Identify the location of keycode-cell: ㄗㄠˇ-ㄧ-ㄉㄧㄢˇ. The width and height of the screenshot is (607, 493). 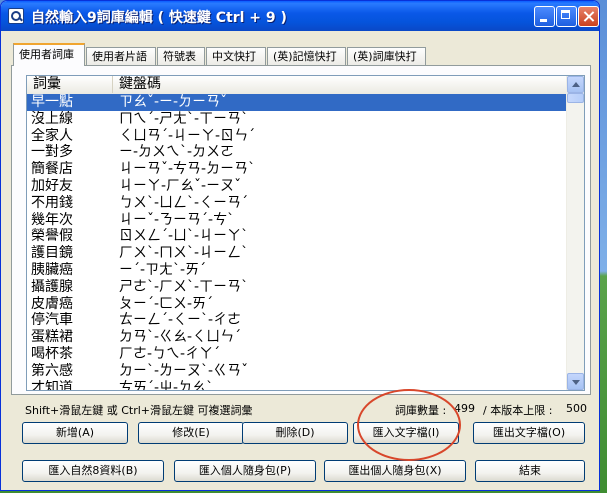
(173, 102).